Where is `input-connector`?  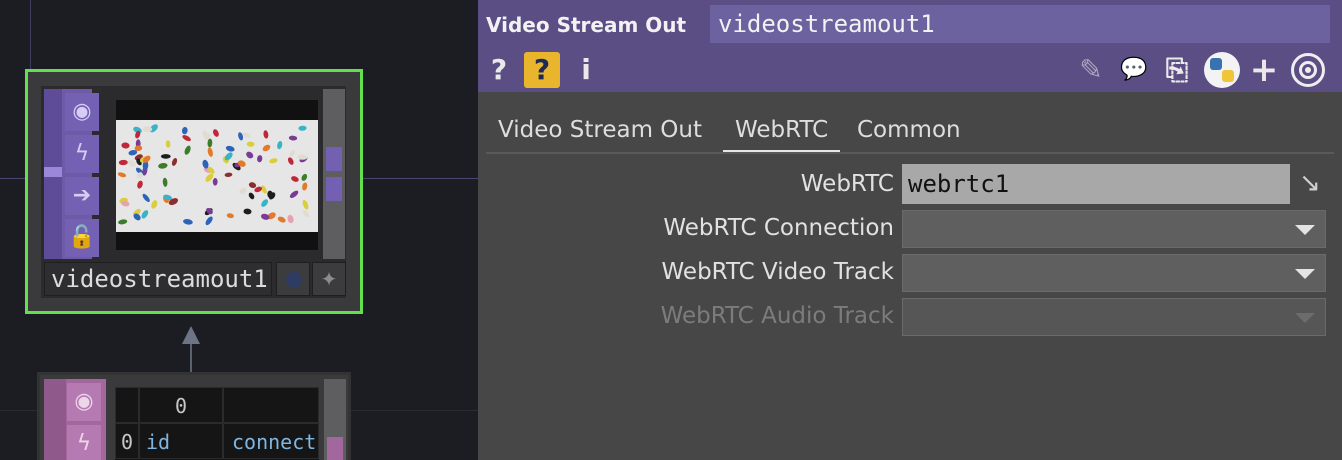
input-connector is located at coordinates (53, 172).